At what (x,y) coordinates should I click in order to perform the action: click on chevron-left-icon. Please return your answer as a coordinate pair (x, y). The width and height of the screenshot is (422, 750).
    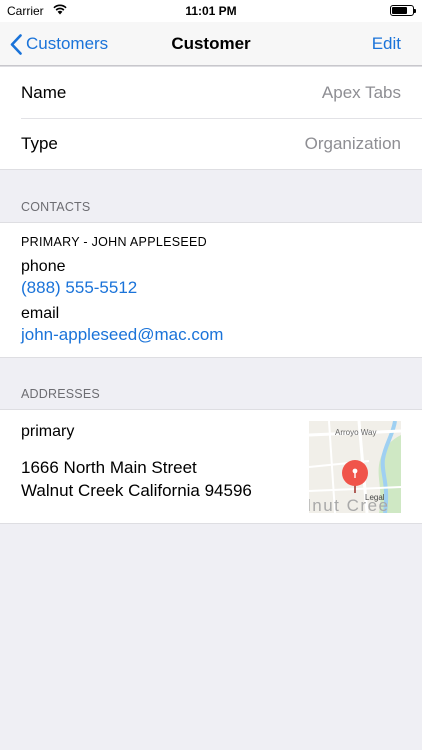
    Looking at the image, I should click on (16, 44).